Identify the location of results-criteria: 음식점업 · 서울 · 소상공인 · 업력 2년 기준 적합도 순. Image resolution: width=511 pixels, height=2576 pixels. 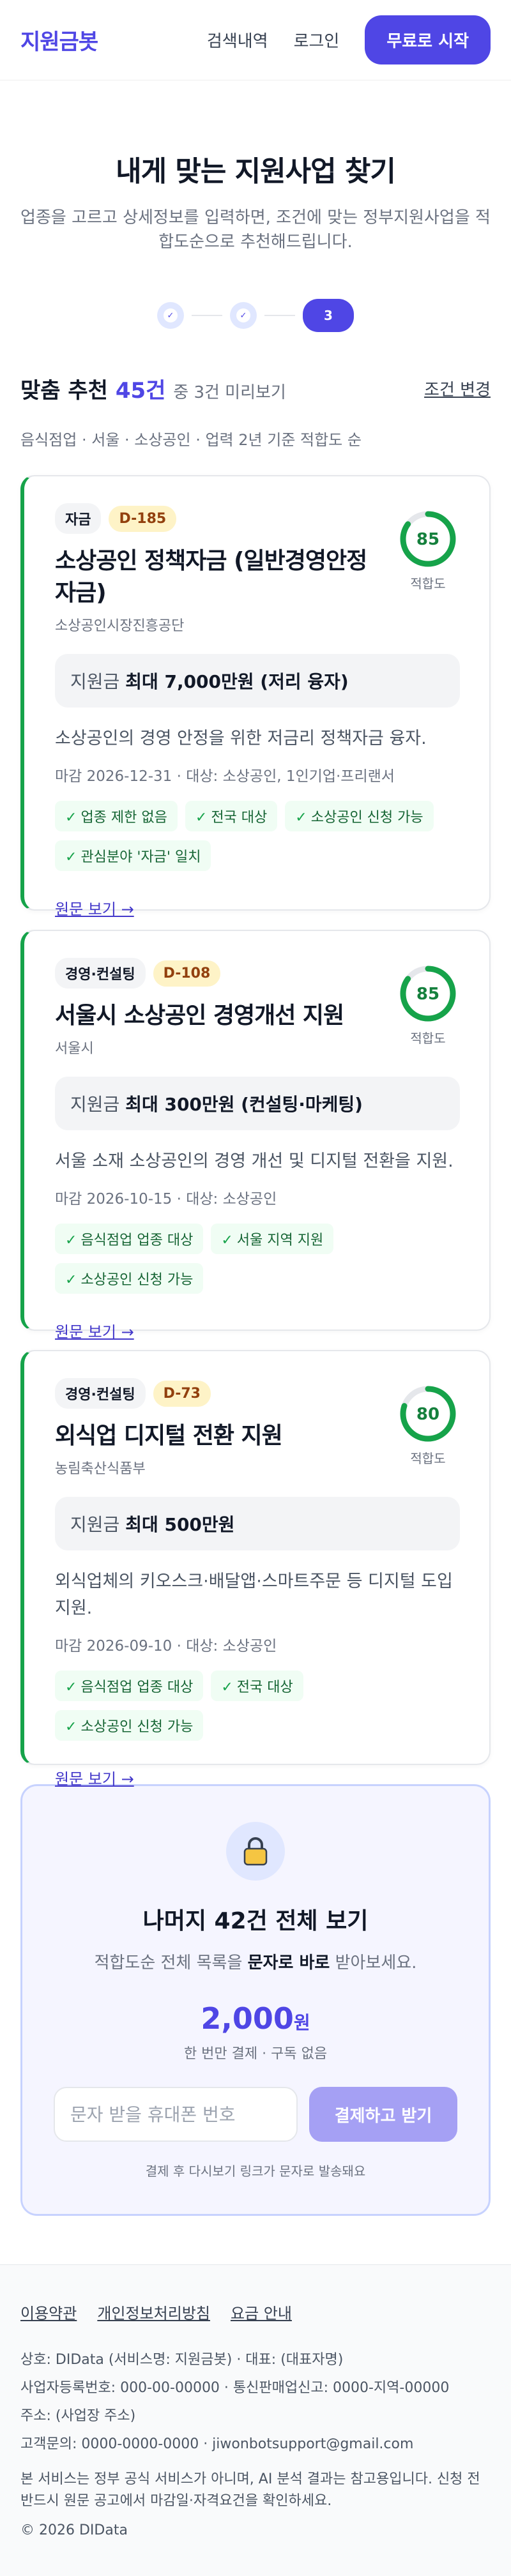
(191, 440).